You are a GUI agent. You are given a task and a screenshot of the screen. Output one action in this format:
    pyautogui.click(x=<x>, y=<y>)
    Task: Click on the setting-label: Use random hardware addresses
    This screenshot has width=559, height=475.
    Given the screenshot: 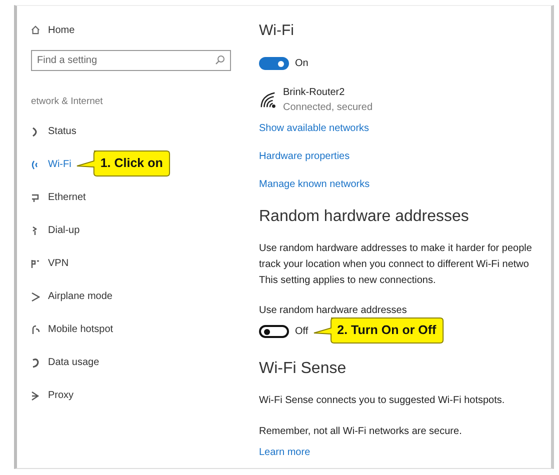 What is the action you would take?
    pyautogui.click(x=333, y=311)
    